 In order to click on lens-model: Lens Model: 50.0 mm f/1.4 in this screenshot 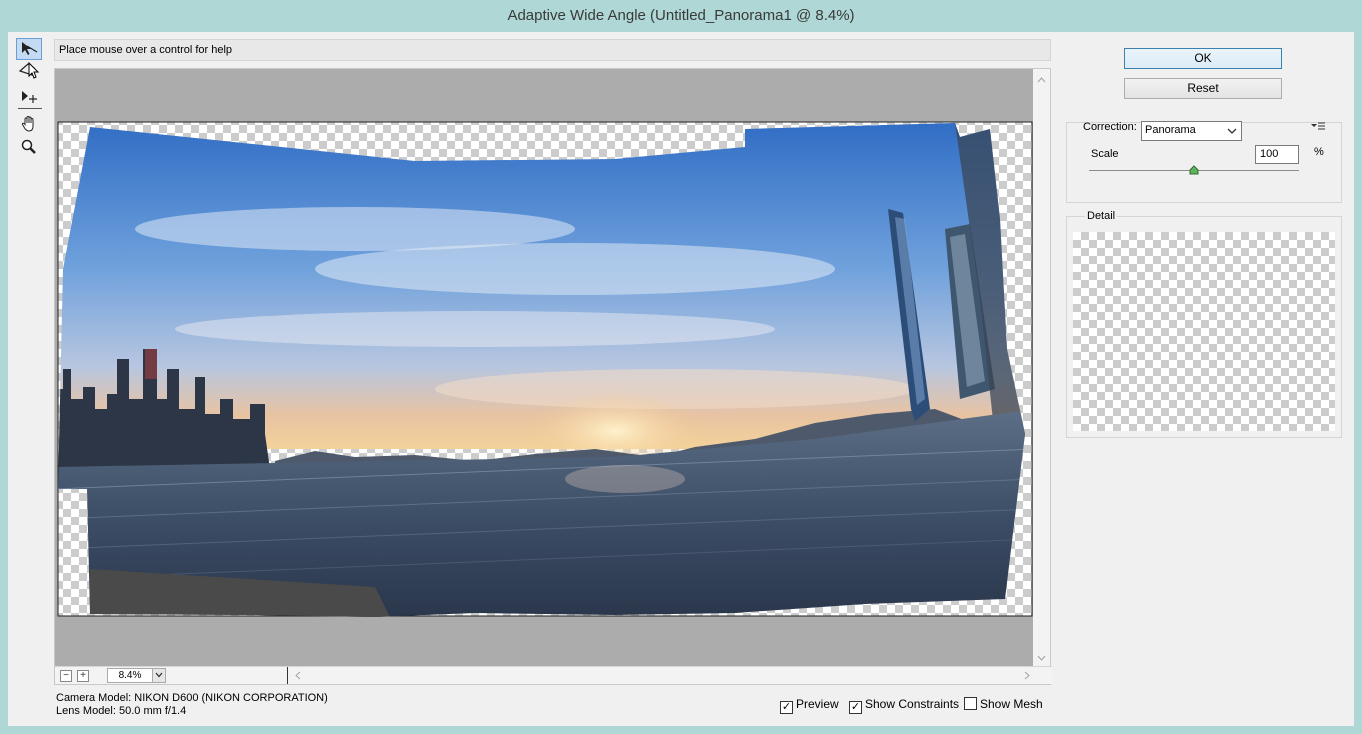, I will do `click(121, 711)`.